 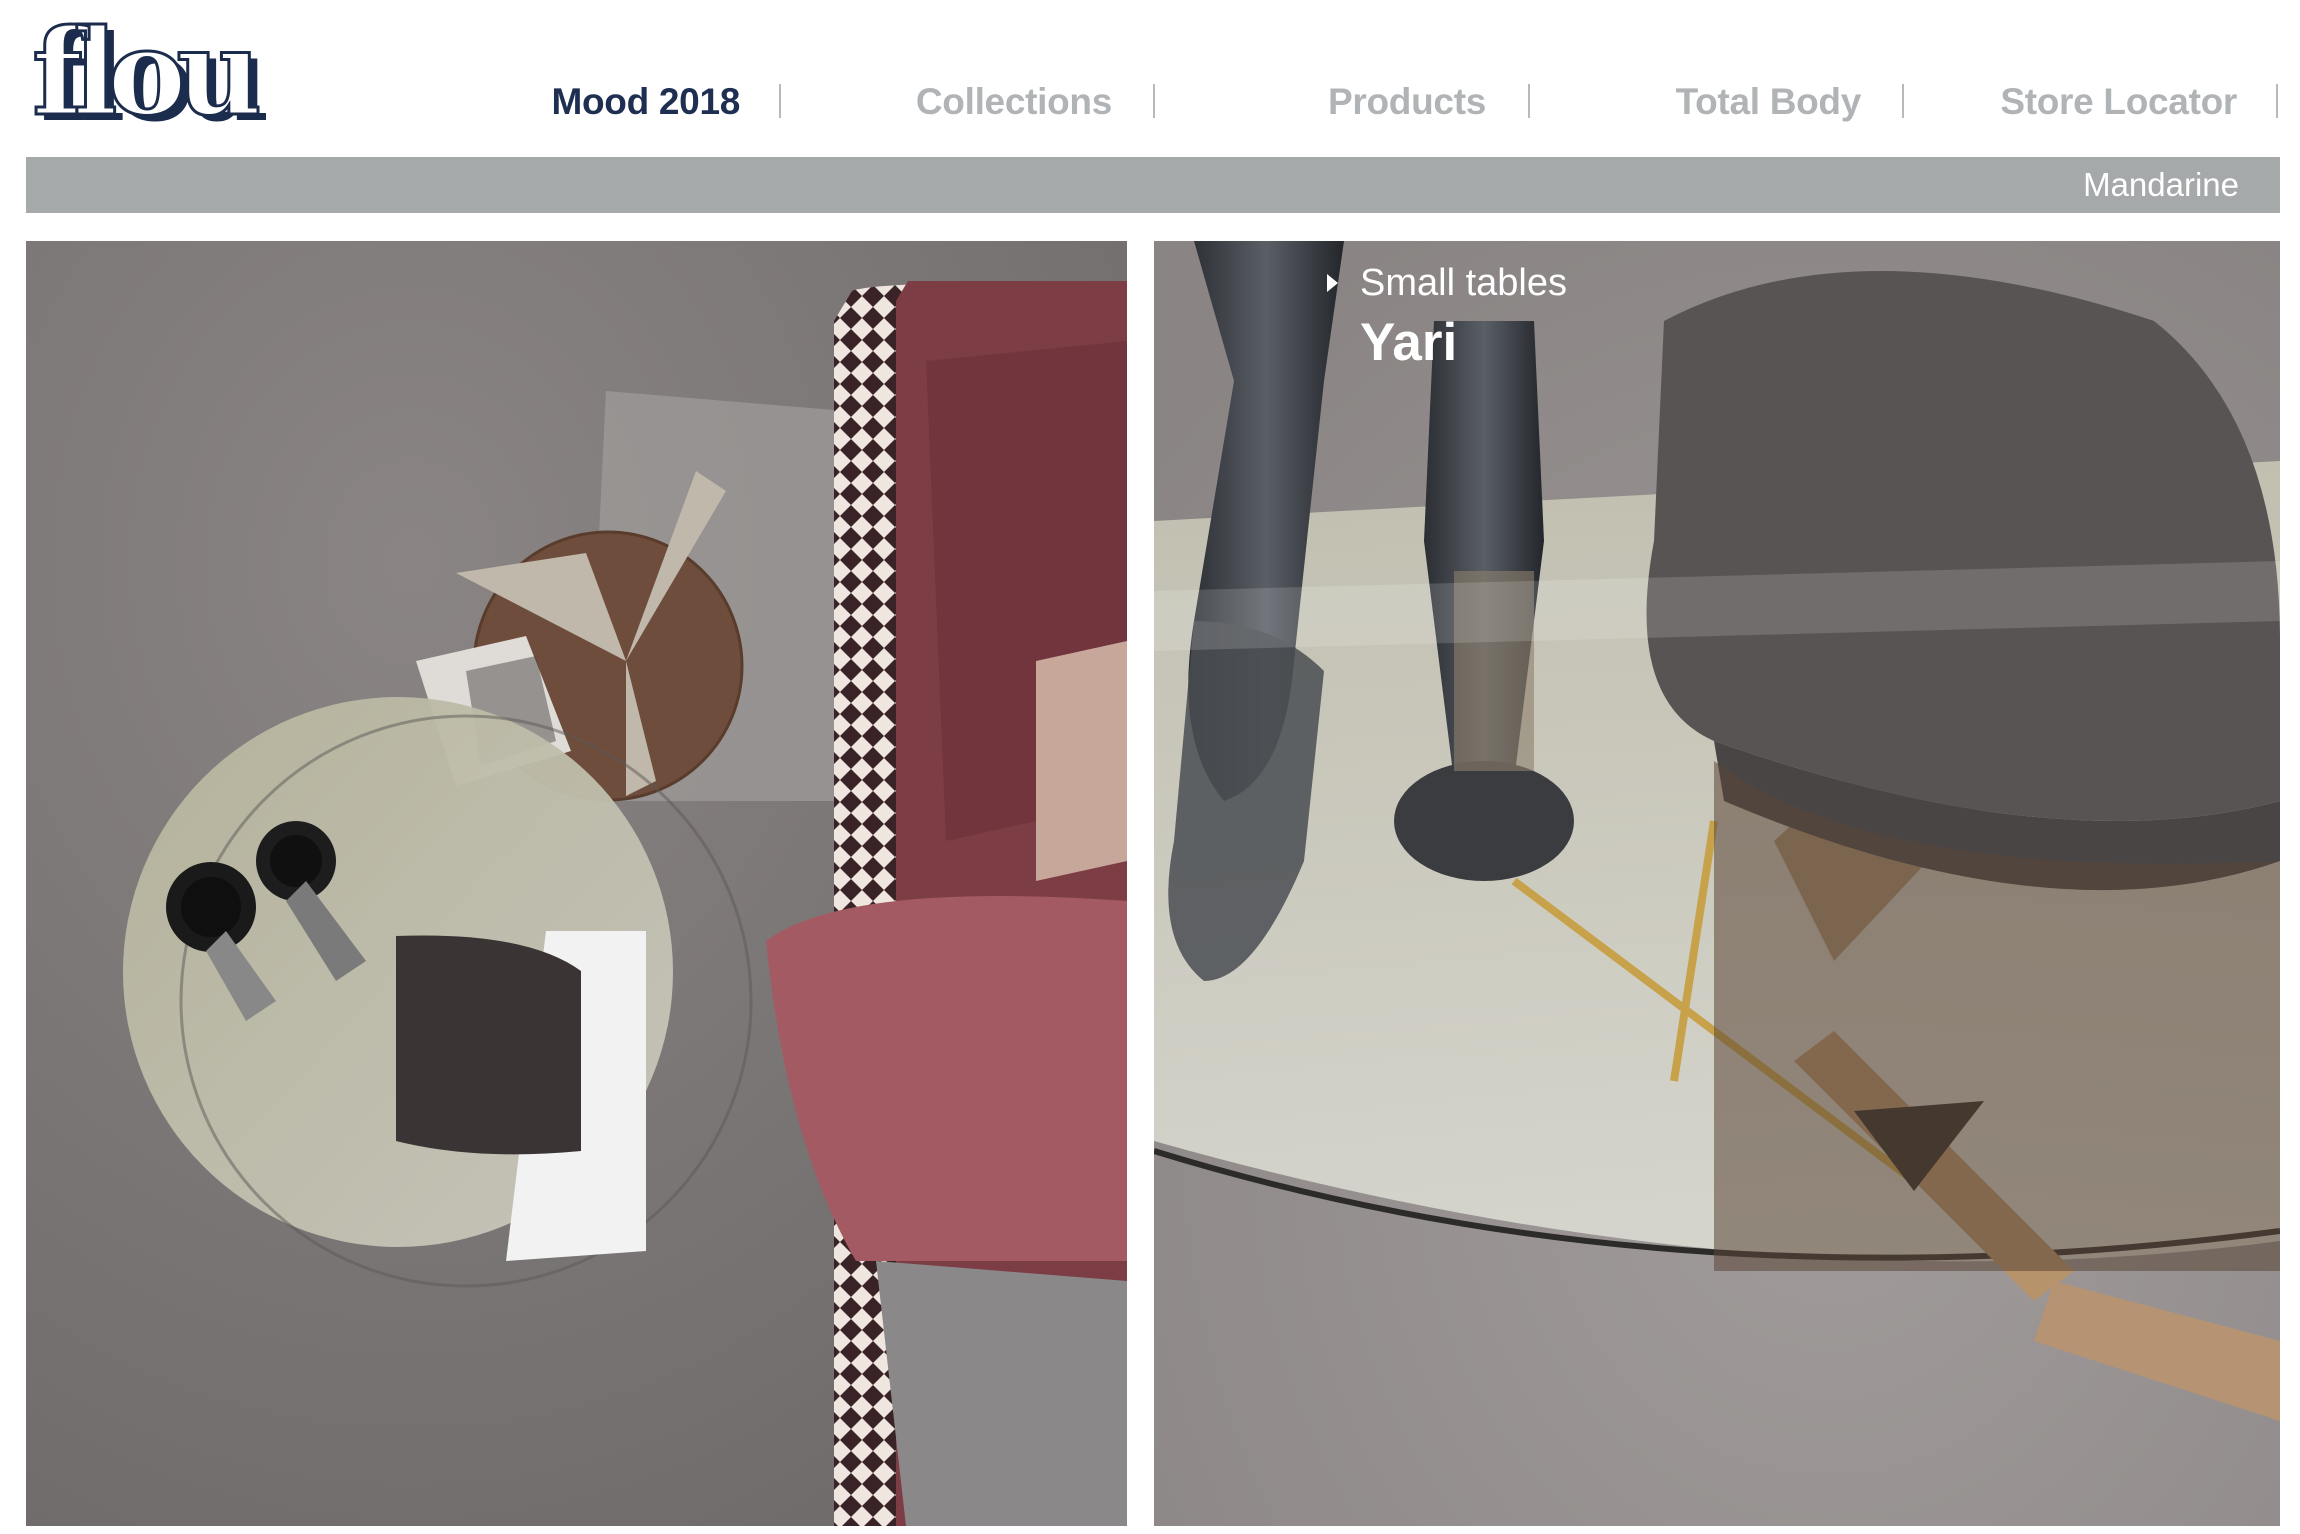 I want to click on logo-text: flou, so click(x=145, y=74).